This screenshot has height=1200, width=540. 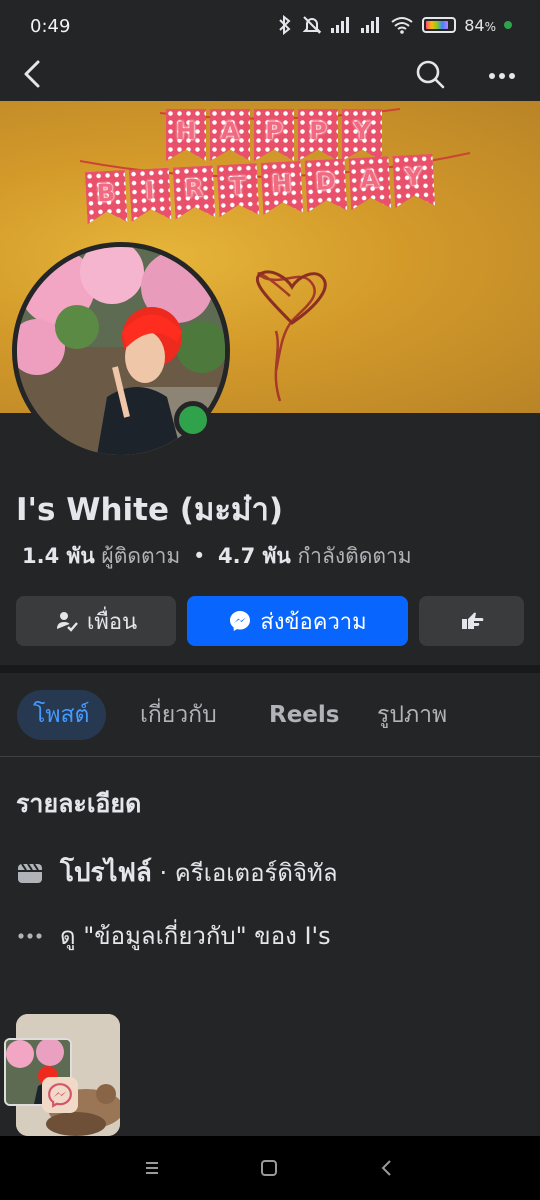 I want to click on section-divider, so click(x=270, y=669).